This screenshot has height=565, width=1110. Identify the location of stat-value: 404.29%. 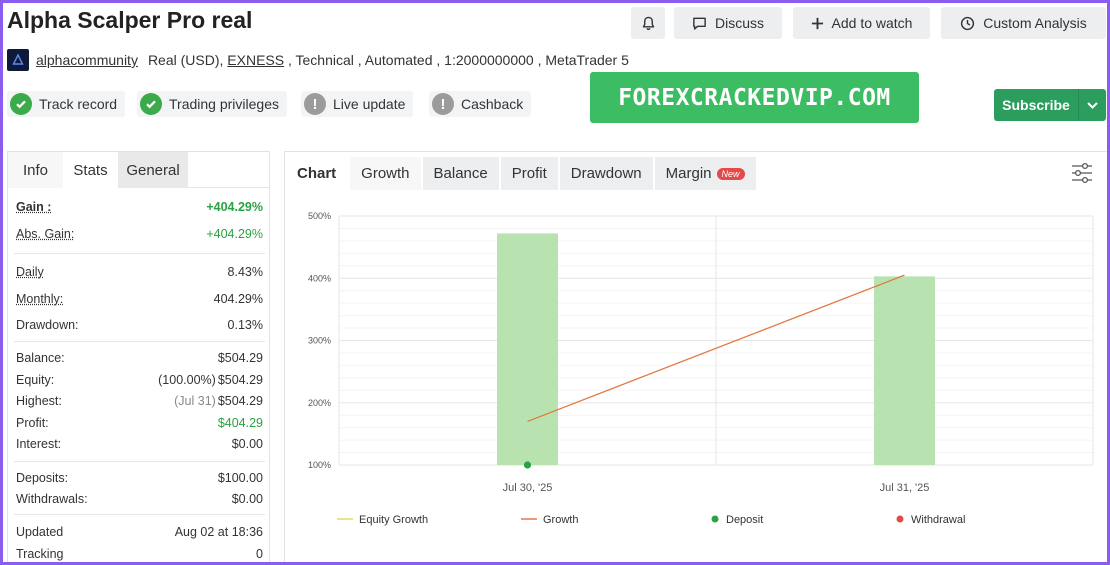
(238, 299).